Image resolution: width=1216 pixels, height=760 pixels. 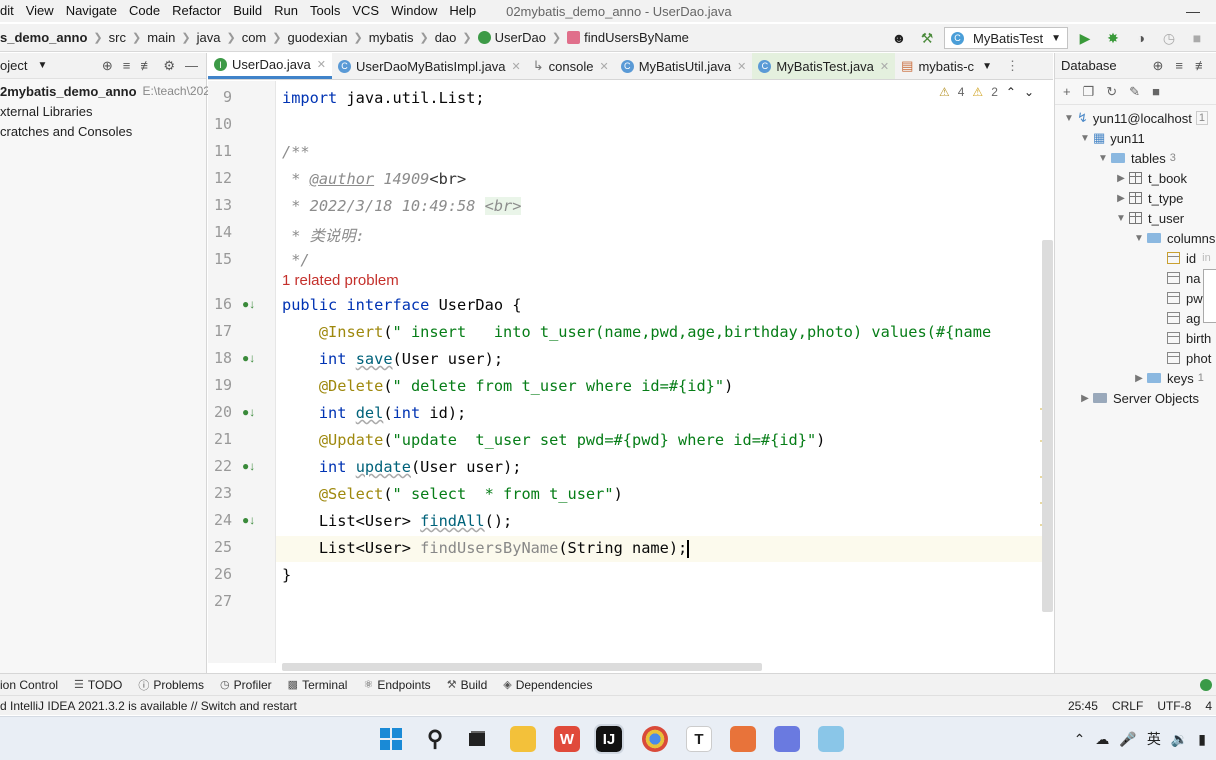 What do you see at coordinates (609, 739) in the screenshot?
I see `intellij-icon: IJ` at bounding box center [609, 739].